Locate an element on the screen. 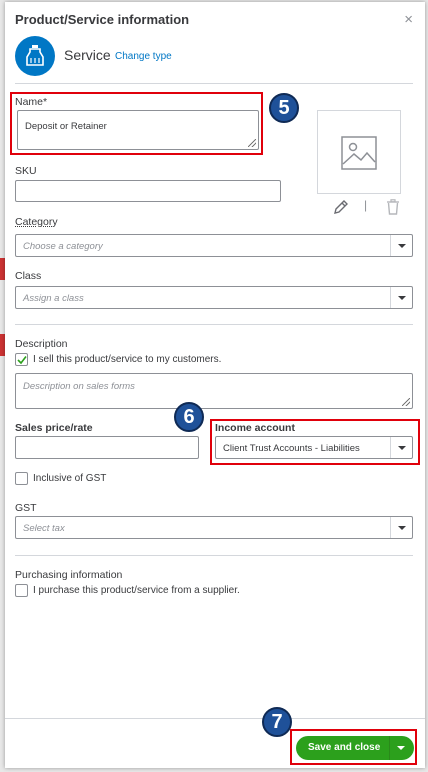 This screenshot has width=428, height=772. step-badge-5: 5 is located at coordinates (284, 108).